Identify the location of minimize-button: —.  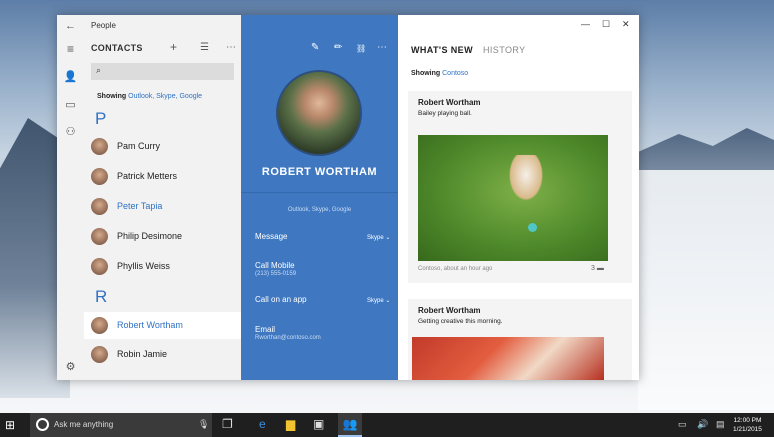
(585, 24).